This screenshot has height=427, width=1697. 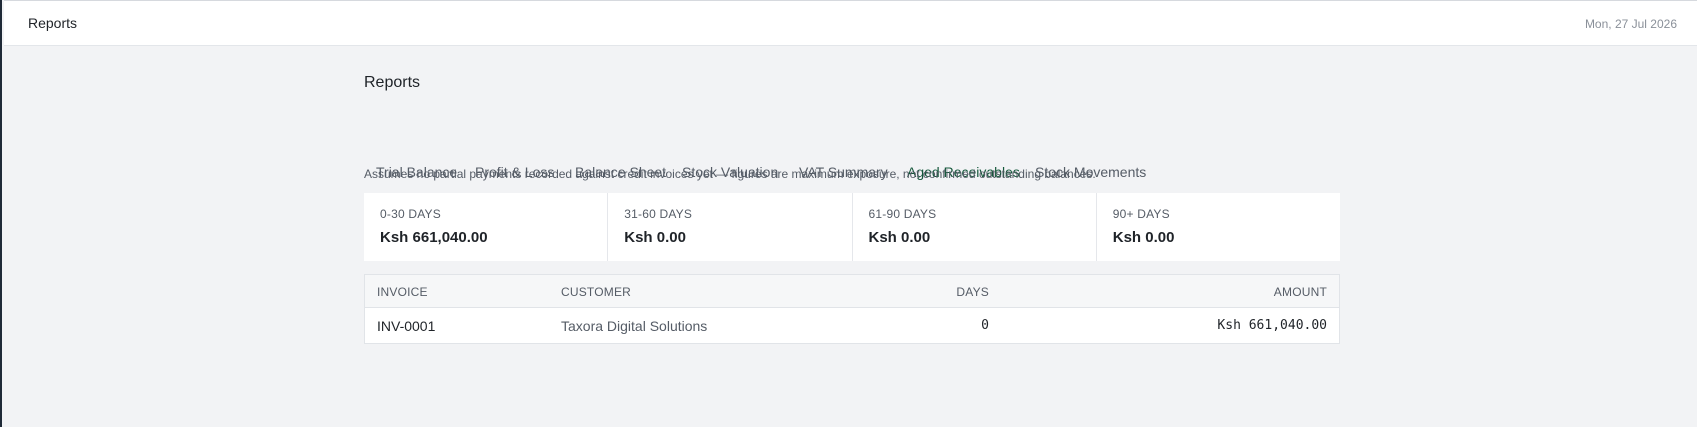 What do you see at coordinates (392, 82) in the screenshot?
I see `page-title: Reports` at bounding box center [392, 82].